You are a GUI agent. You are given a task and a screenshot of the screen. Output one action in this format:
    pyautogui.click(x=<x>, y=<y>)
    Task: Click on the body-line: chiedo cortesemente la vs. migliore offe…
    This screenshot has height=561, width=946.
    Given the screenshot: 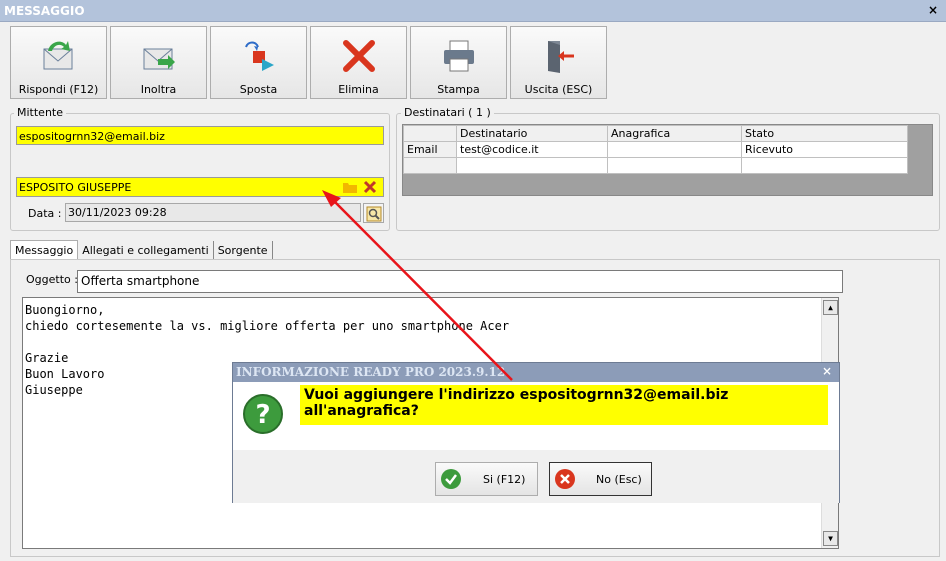 What is the action you would take?
    pyautogui.click(x=267, y=326)
    